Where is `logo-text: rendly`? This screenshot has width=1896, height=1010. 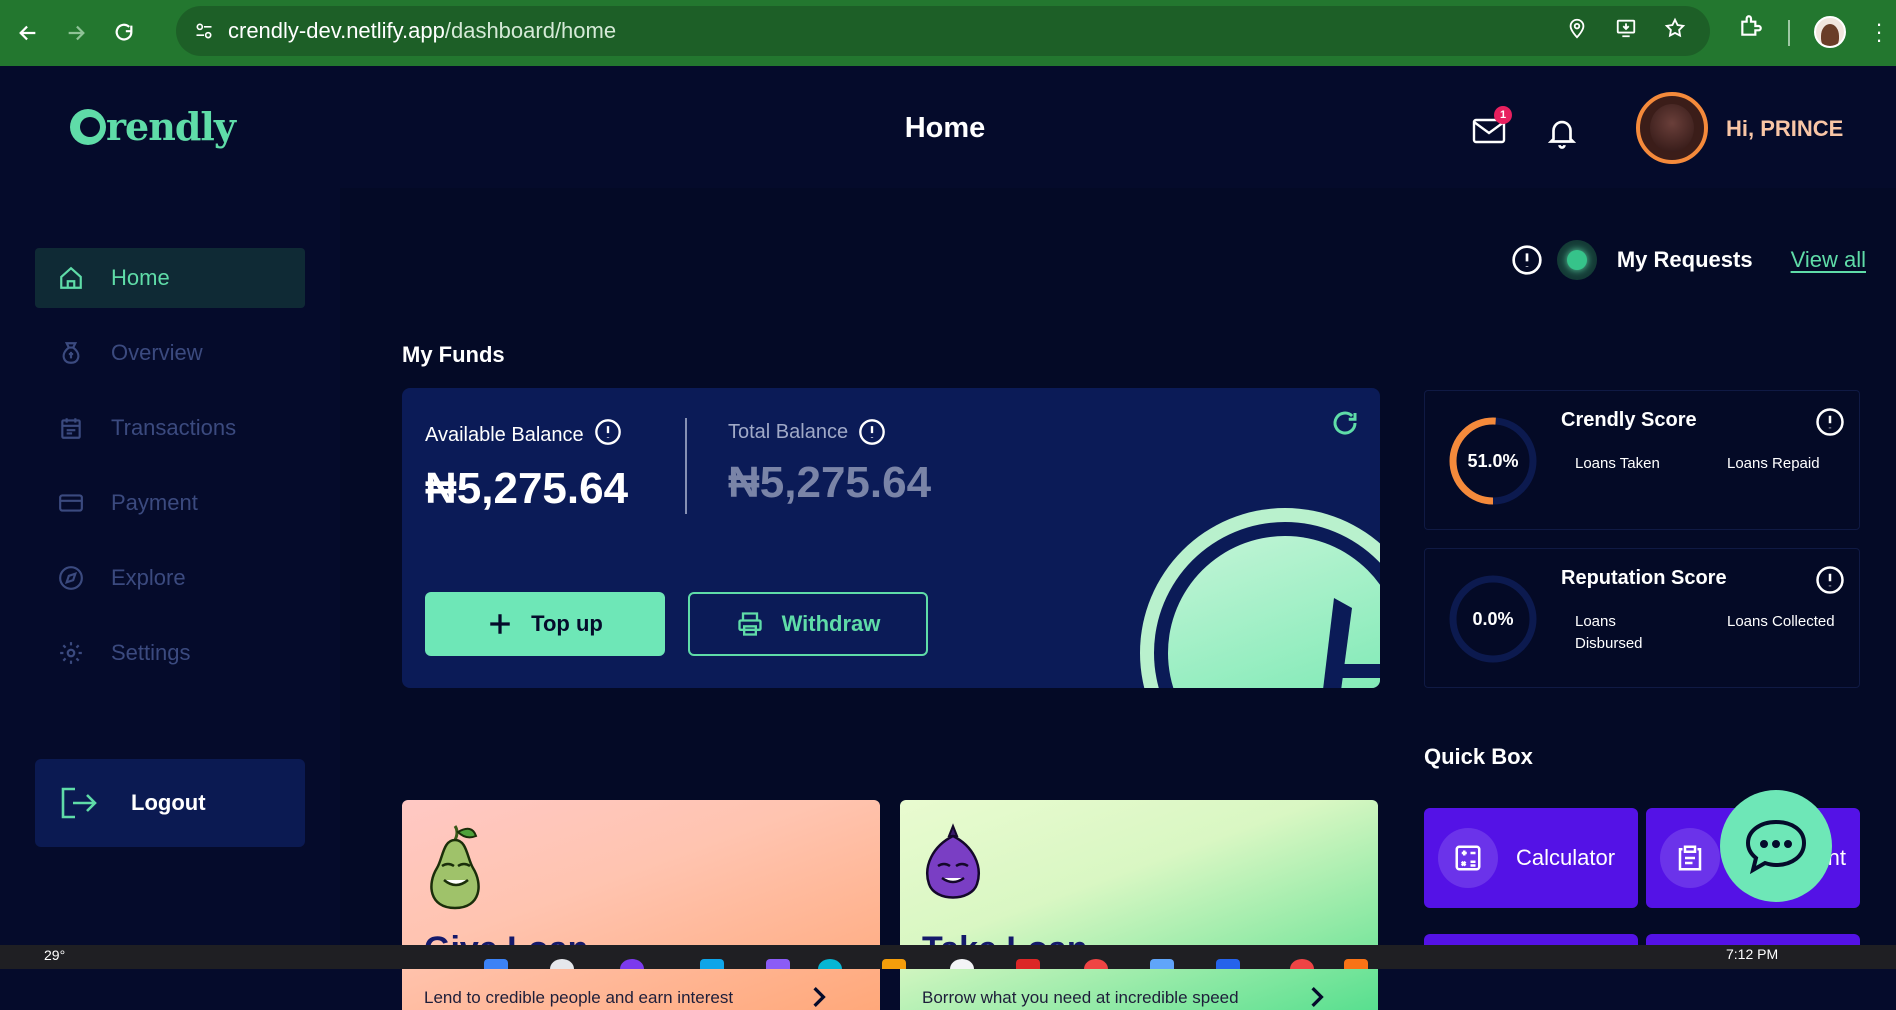 logo-text: rendly is located at coordinates (171, 126).